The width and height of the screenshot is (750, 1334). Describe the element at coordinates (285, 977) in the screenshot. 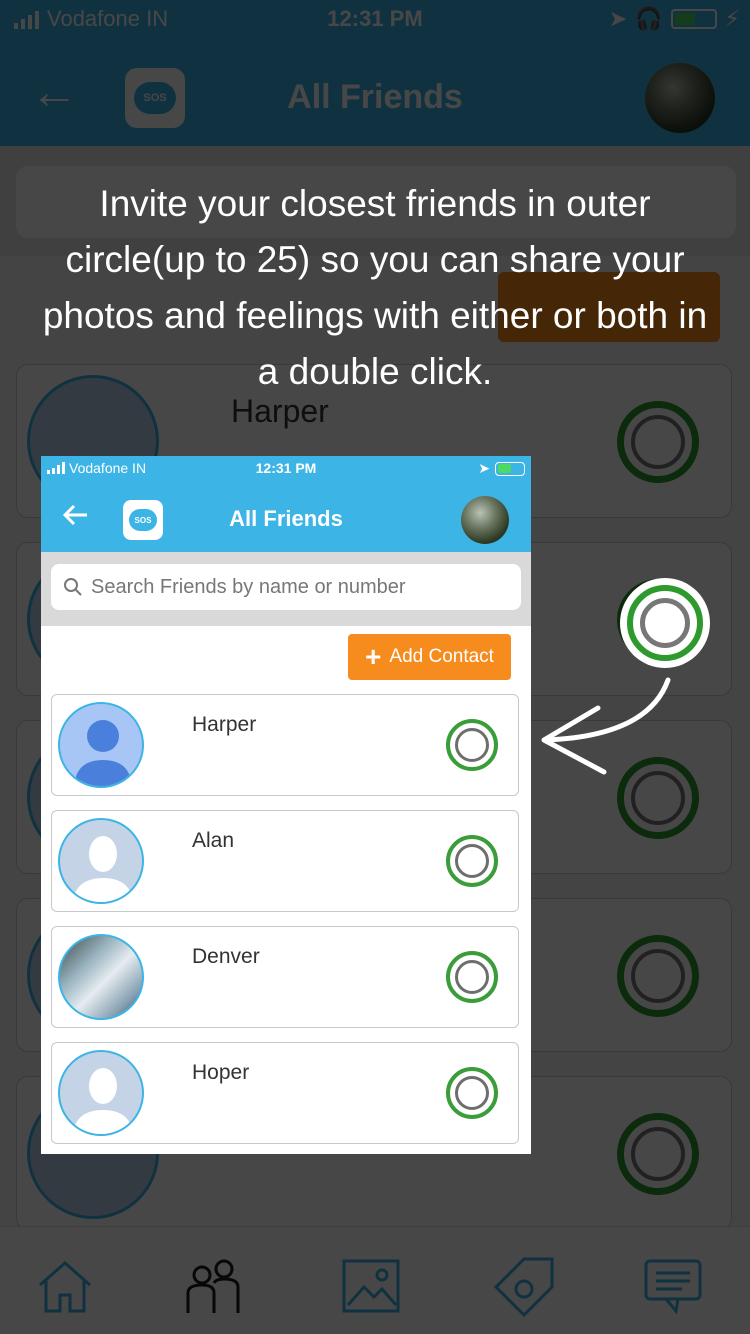

I see `list-item: Denver` at that location.